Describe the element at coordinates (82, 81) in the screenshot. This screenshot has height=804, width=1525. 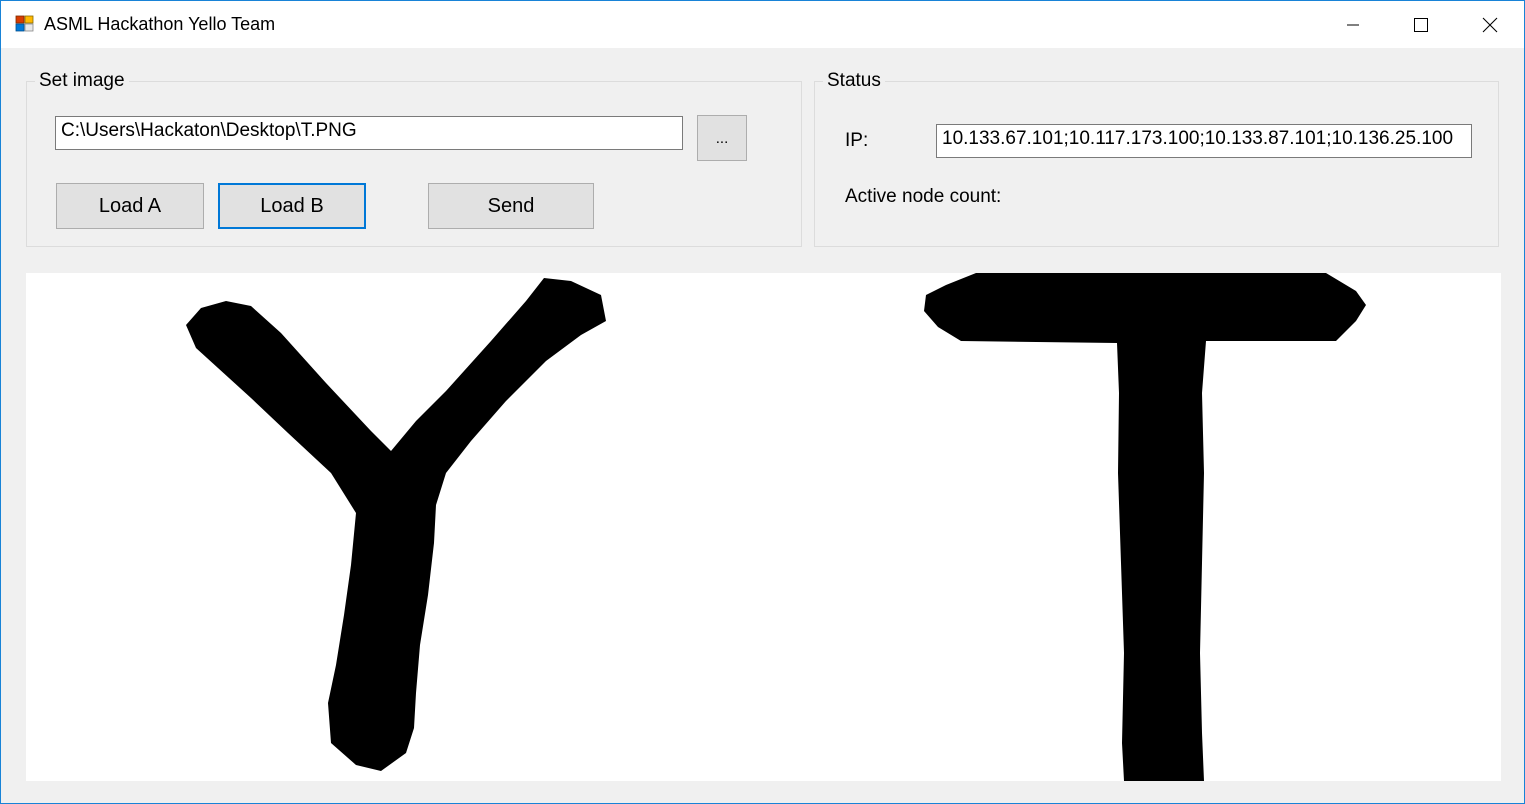
I see `set-image-legend: Set image` at that location.